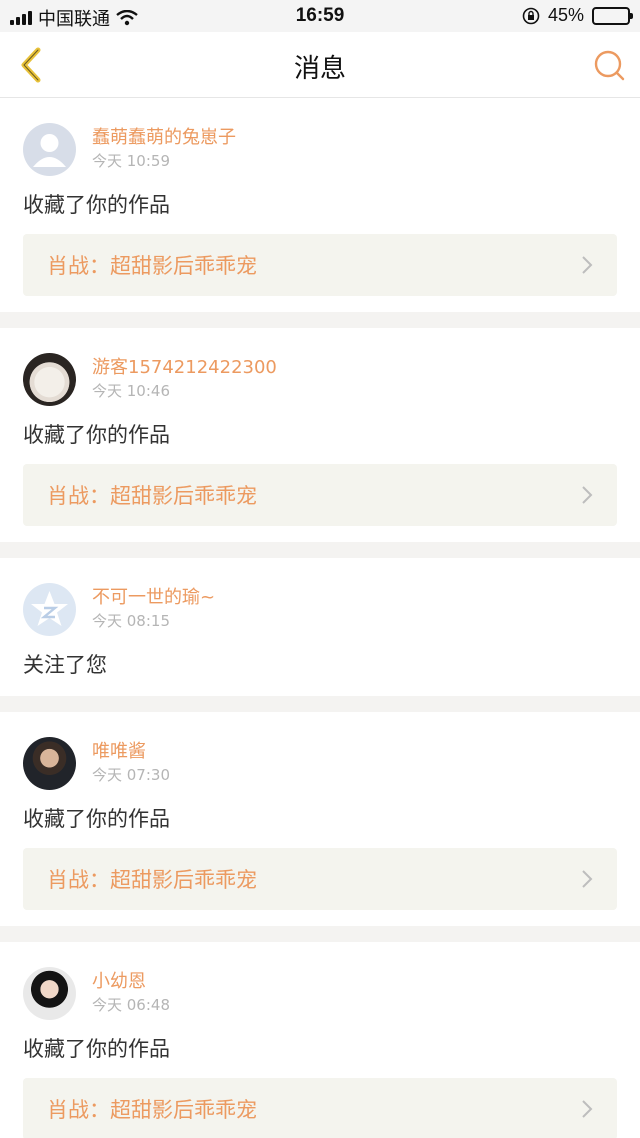 The width and height of the screenshot is (640, 1138). Describe the element at coordinates (320, 149) in the screenshot. I see `message-header: 蠢萌蠢萌的兔崽子 今天 10:59` at that location.